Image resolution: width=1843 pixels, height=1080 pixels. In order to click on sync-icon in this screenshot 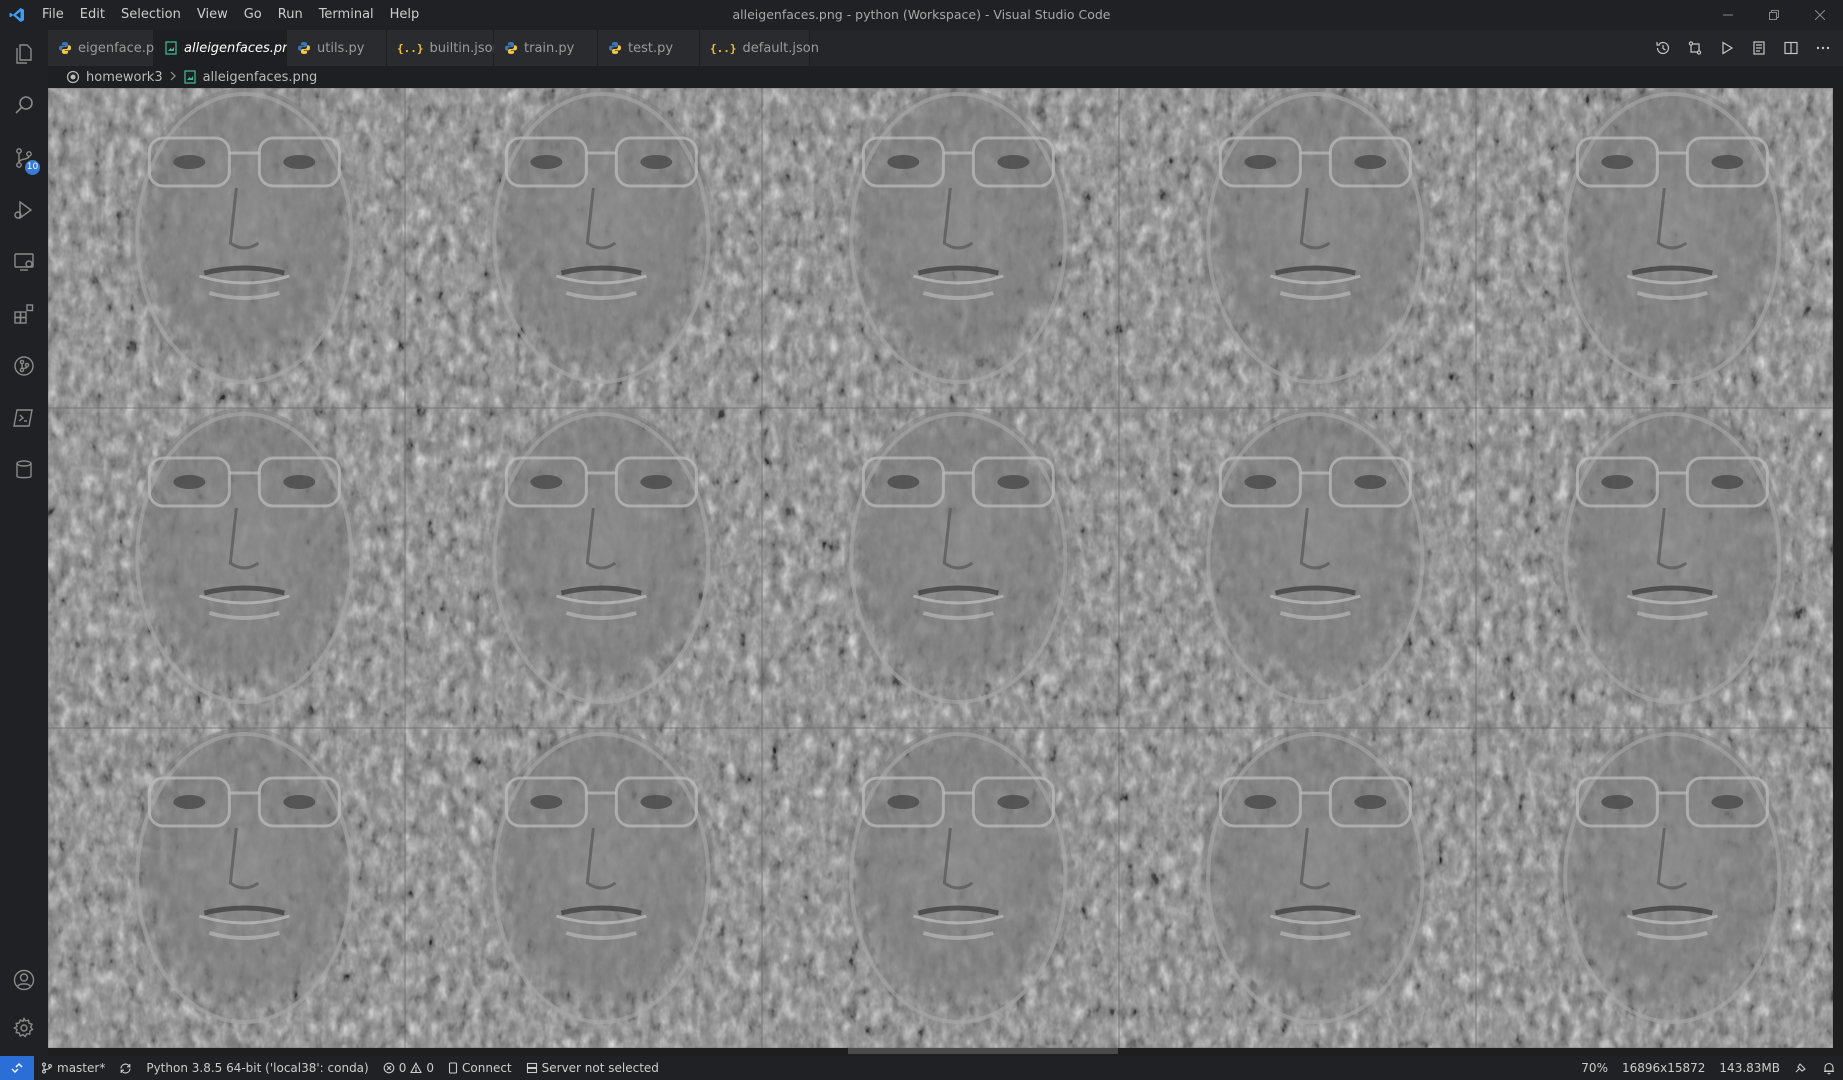, I will do `click(125, 1068)`.